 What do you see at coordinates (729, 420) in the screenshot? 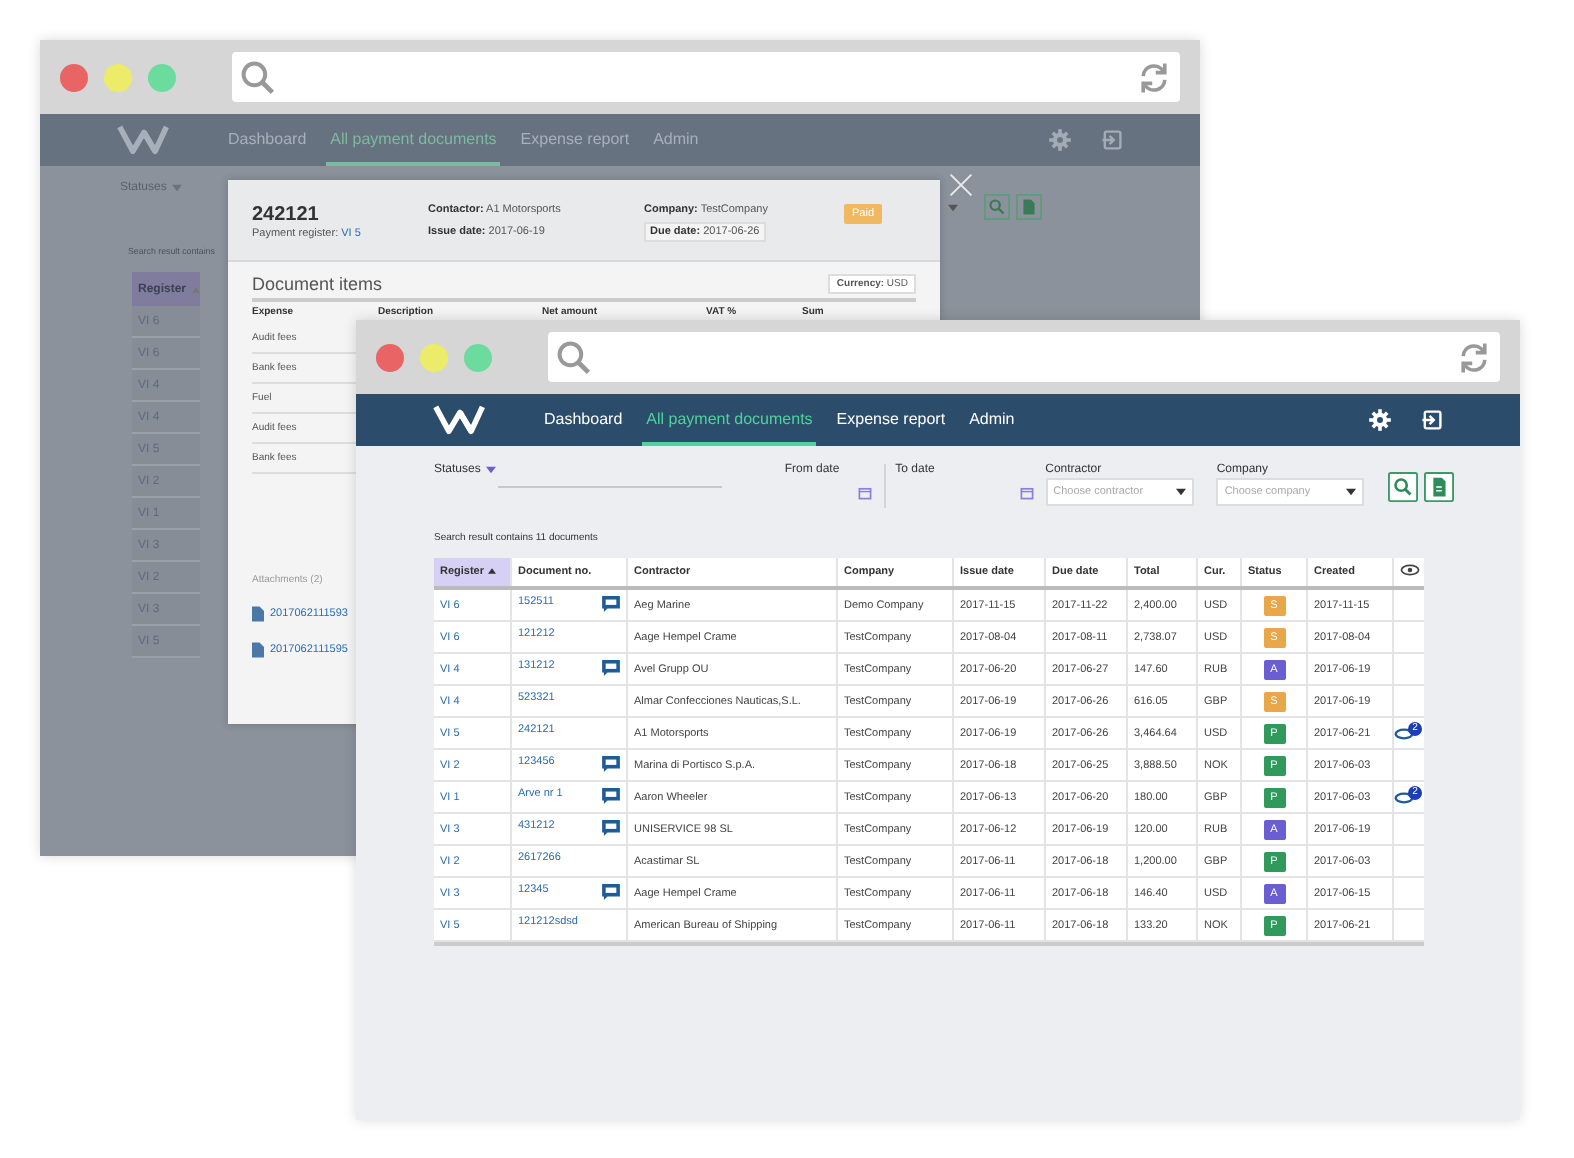
I see `nav-tab: All payment documents` at bounding box center [729, 420].